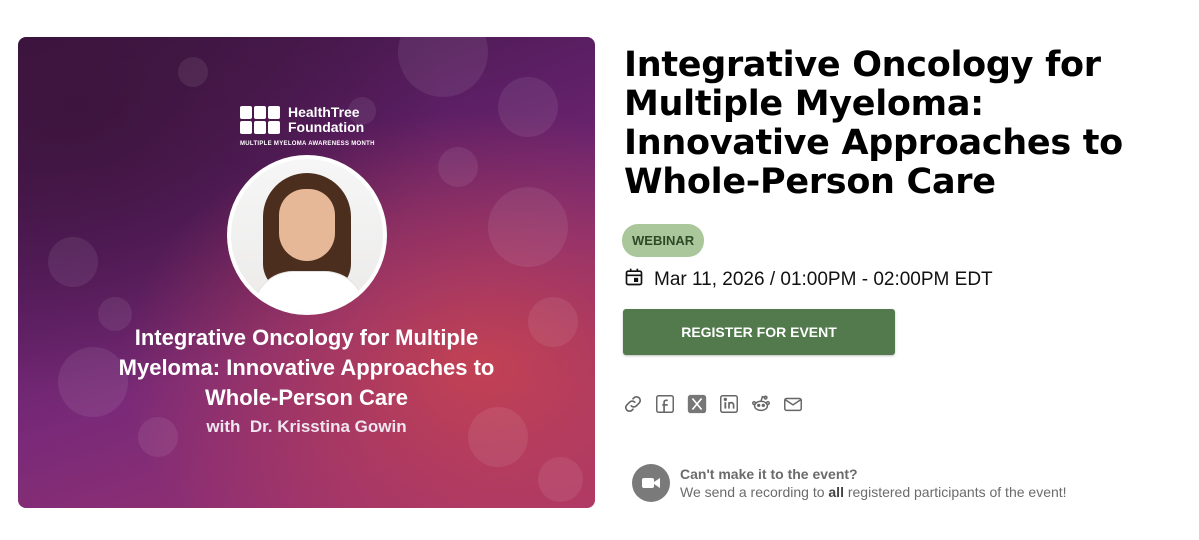  What do you see at coordinates (697, 404) in the screenshot?
I see `x-icon` at bounding box center [697, 404].